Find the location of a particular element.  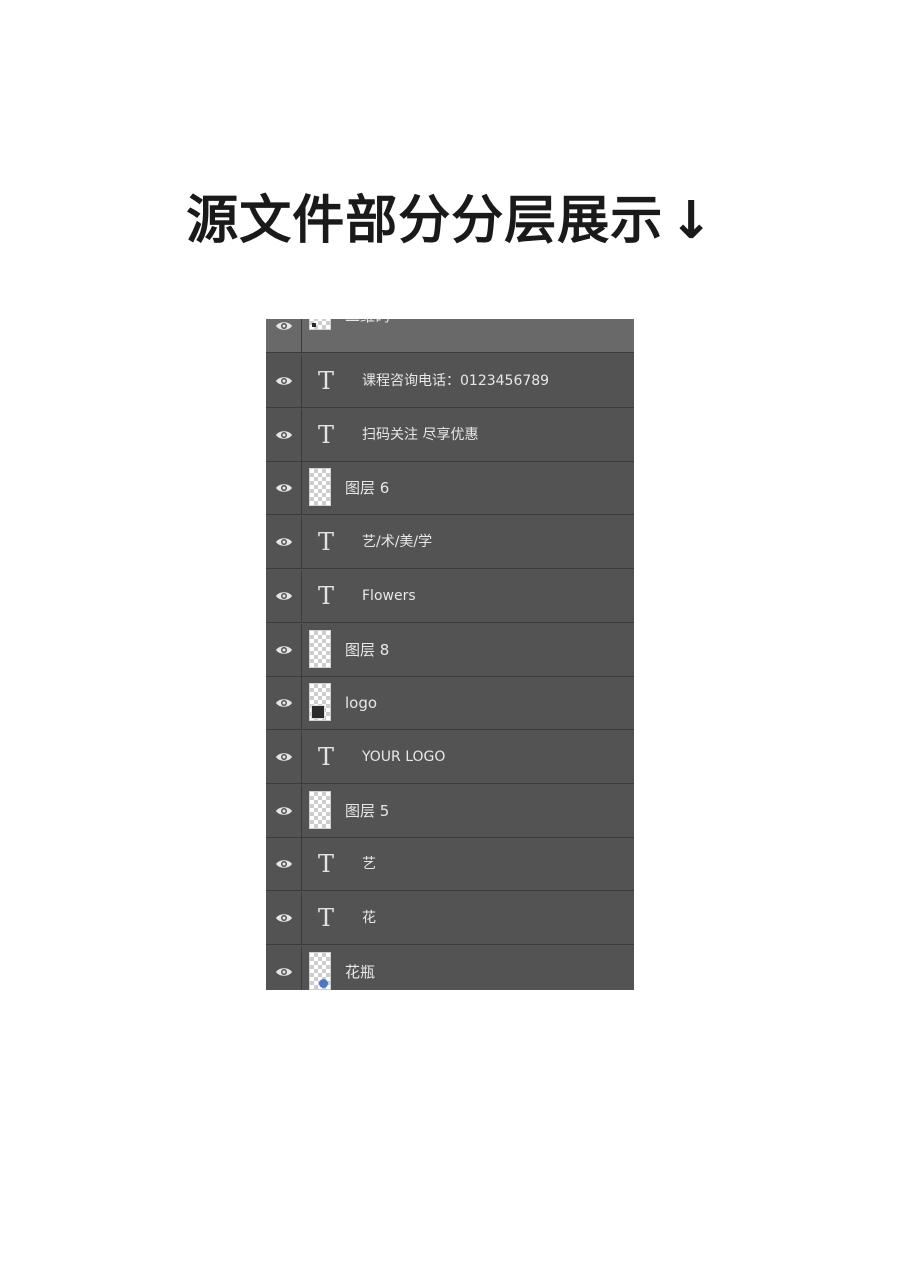

layer-name: YOUR LOGO is located at coordinates (403, 757).